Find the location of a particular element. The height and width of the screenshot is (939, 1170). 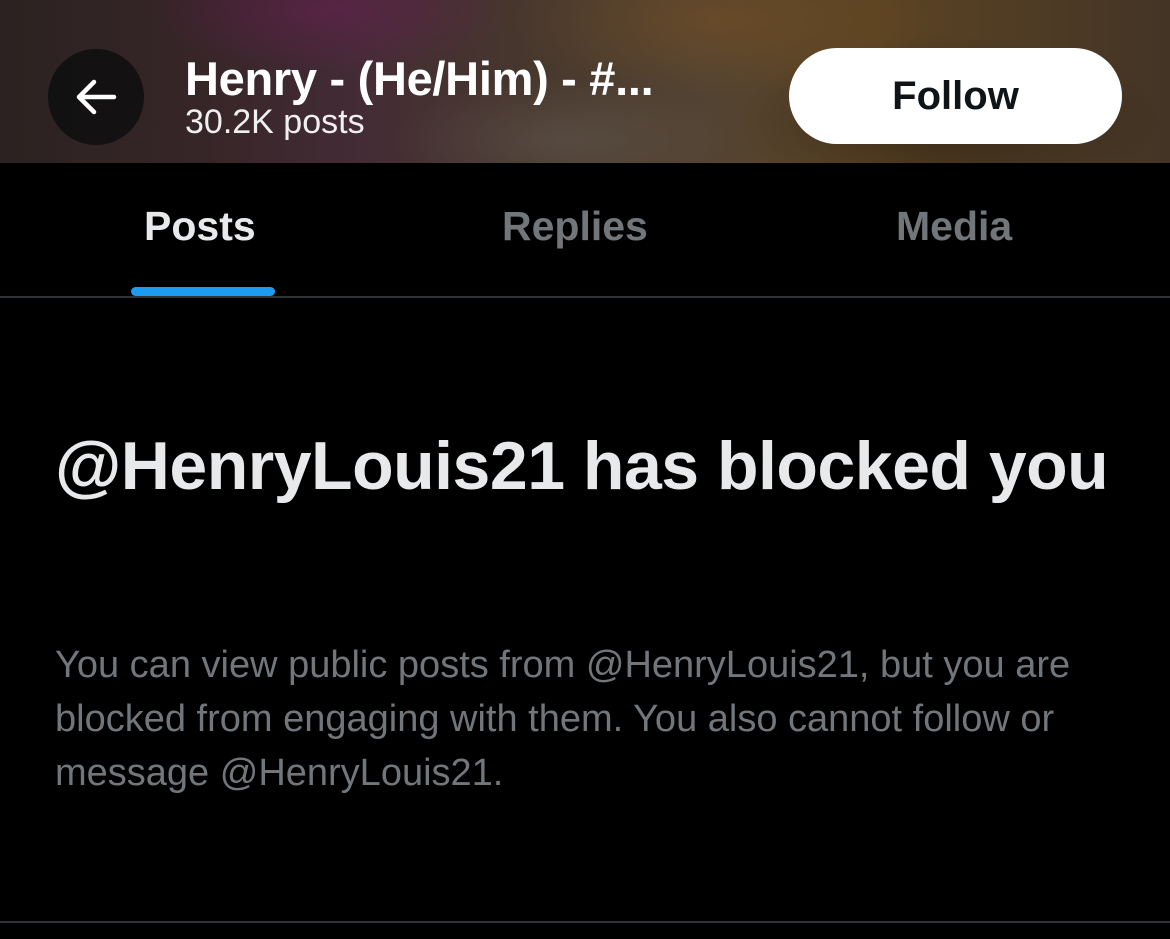

post-count: 30.2K posts is located at coordinates (275, 122).